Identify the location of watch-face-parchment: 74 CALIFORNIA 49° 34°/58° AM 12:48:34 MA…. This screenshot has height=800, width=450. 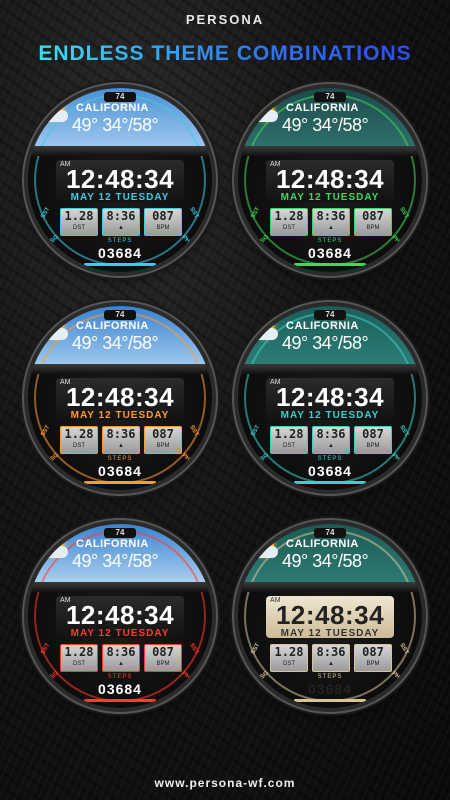
(330, 616).